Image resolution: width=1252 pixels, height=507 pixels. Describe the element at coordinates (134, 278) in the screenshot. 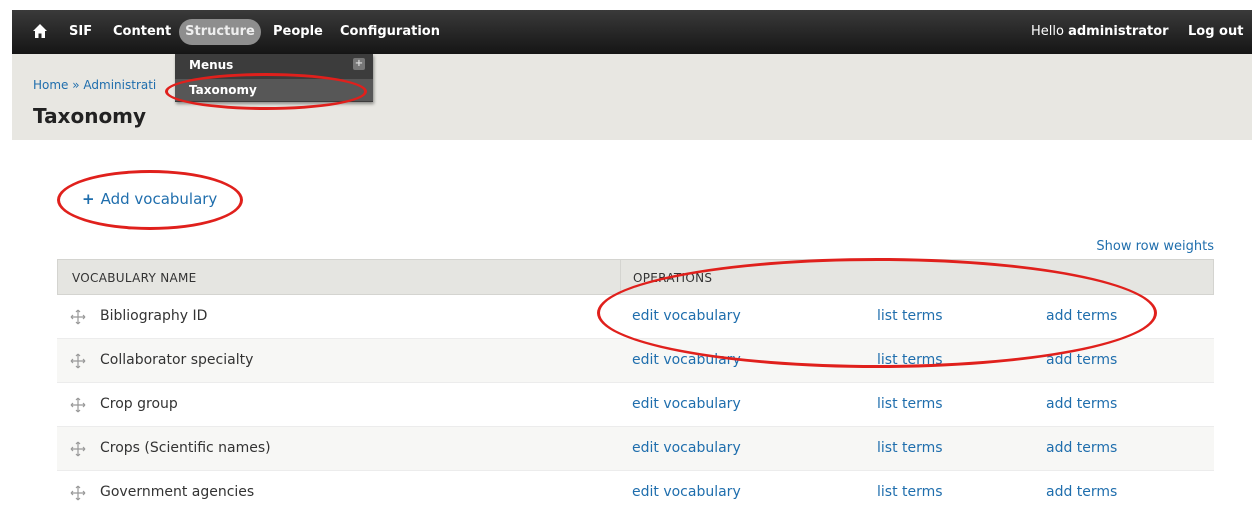

I see `column-header-name: VOCABULARY NAME` at that location.